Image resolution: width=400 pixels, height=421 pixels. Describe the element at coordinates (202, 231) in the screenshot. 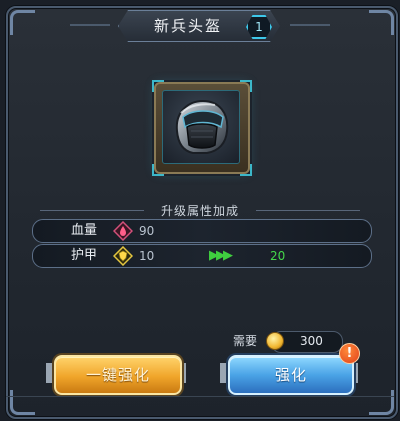

I see `stat-row-hp: 血量 90` at that location.